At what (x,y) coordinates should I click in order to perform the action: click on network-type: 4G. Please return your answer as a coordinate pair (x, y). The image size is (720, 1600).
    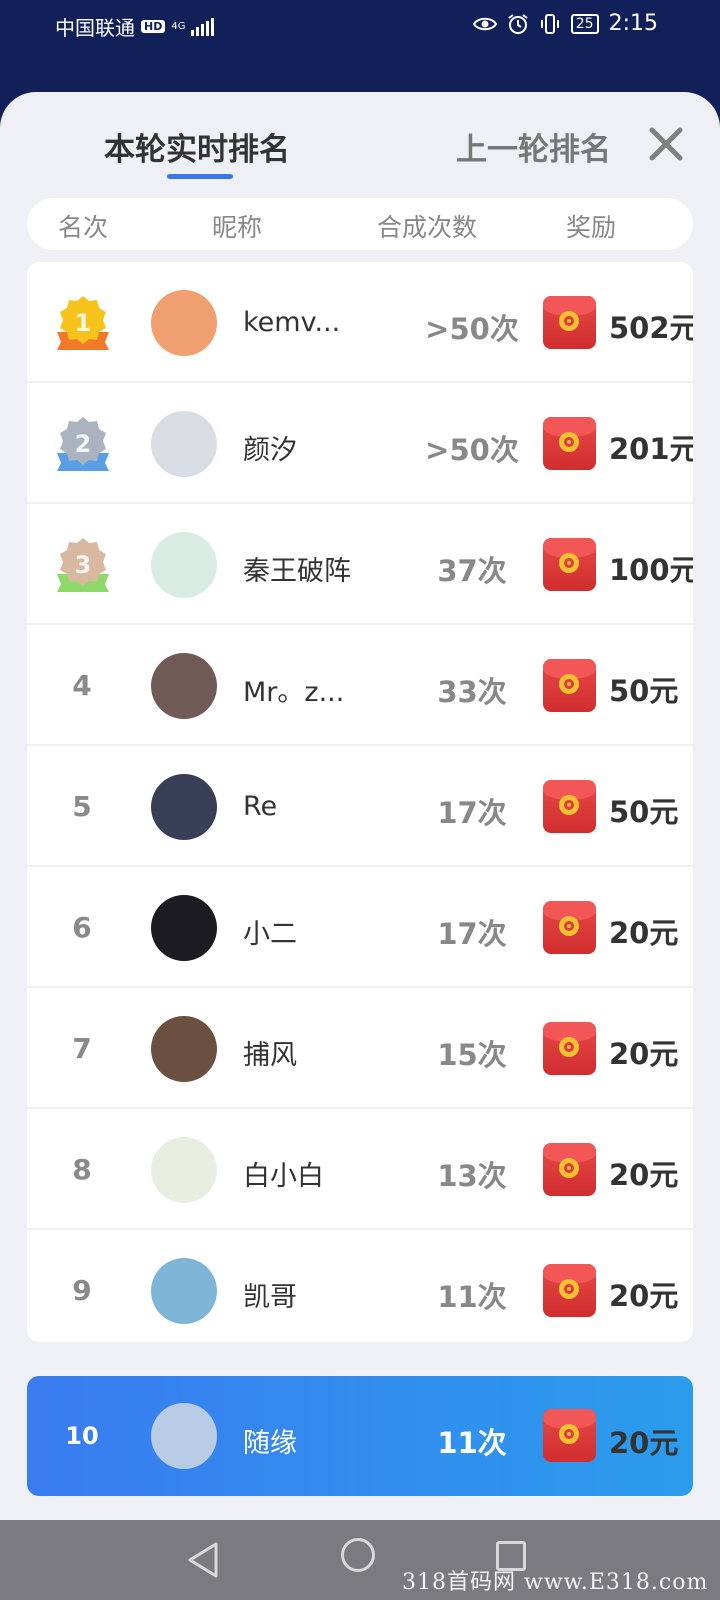
    Looking at the image, I should click on (178, 26).